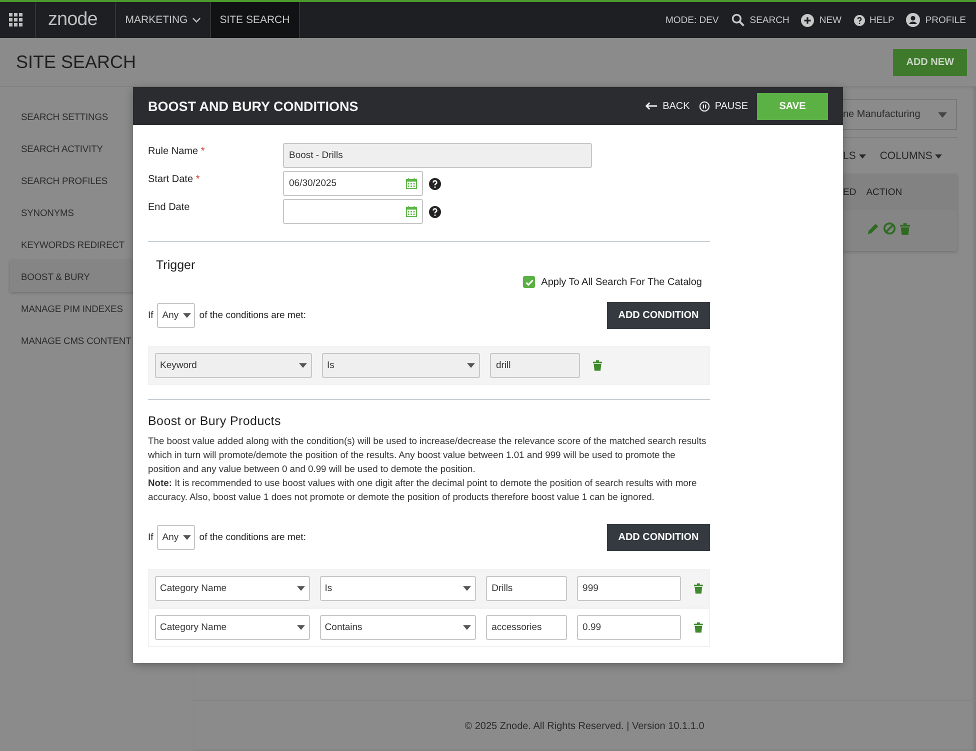 Image resolution: width=976 pixels, height=751 pixels. Describe the element at coordinates (215, 421) in the screenshot. I see `section-heading: Boost or Bury Products` at that location.